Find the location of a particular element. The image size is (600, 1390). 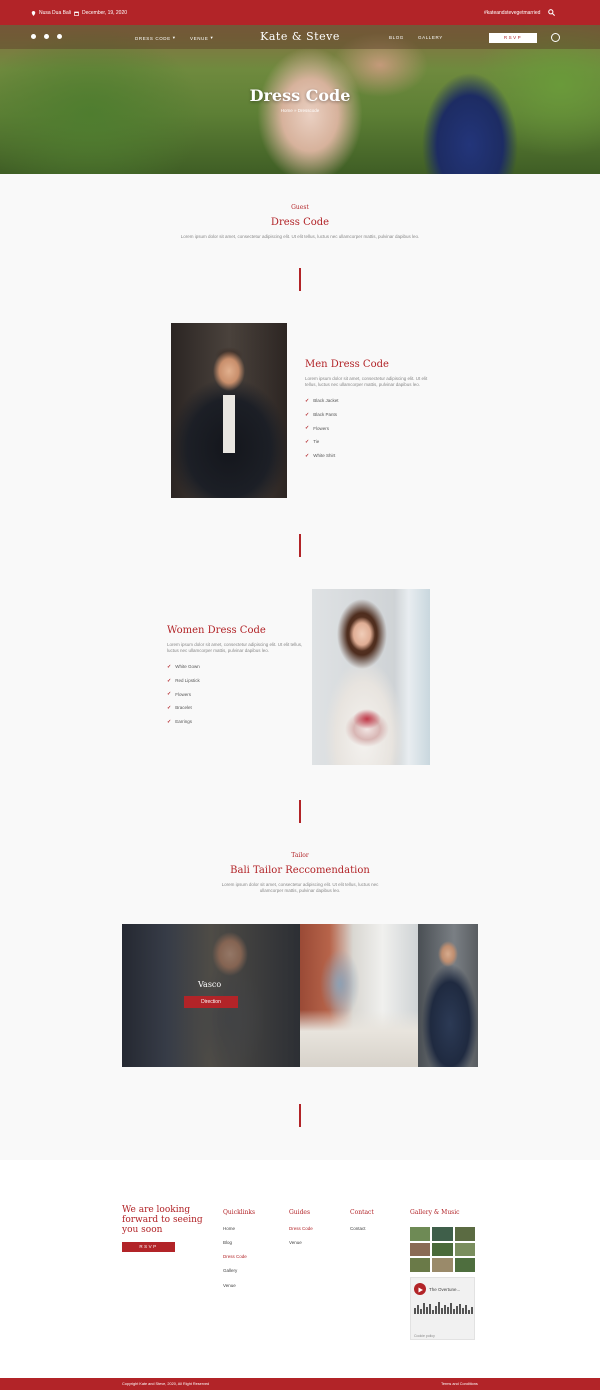

footer-link-home: Home is located at coordinates (229, 1228).